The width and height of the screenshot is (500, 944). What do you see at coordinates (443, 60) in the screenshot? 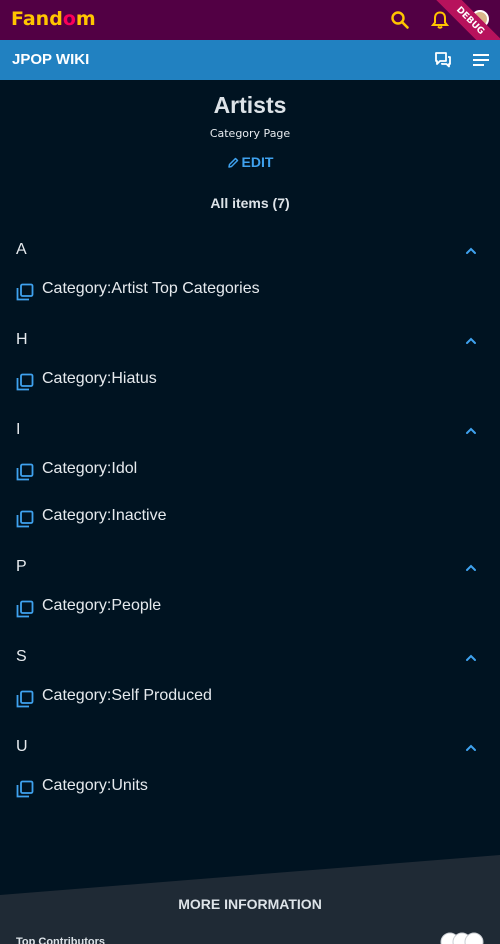
I see `discussion-icon` at bounding box center [443, 60].